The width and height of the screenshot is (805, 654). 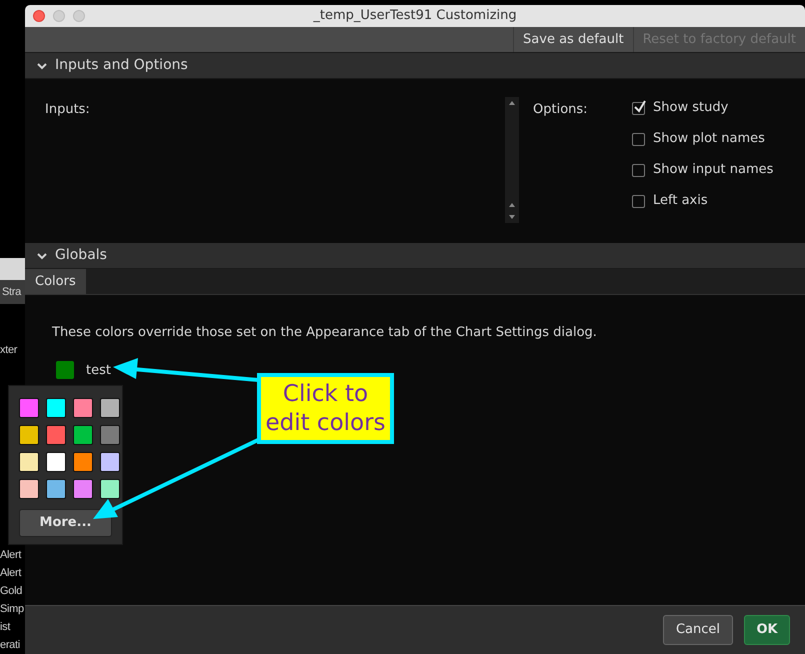 I want to click on section-title: Inputs and Options, so click(x=121, y=65).